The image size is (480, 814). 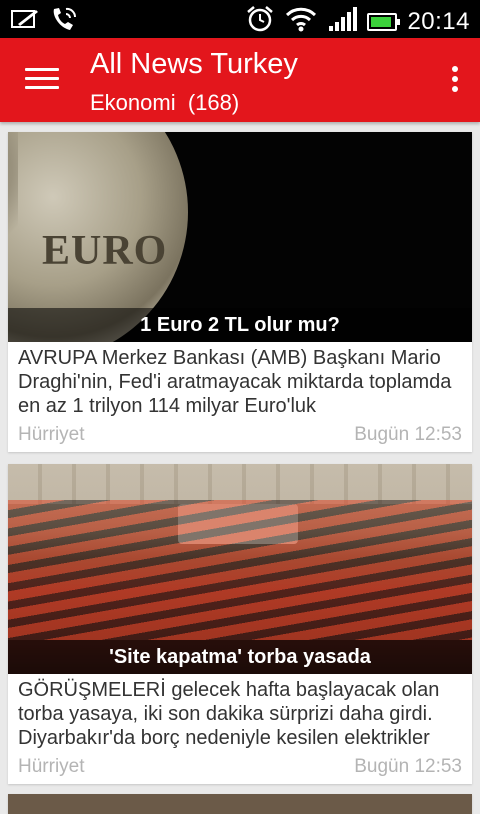 What do you see at coordinates (44, 21) in the screenshot?
I see `status-left-icons` at bounding box center [44, 21].